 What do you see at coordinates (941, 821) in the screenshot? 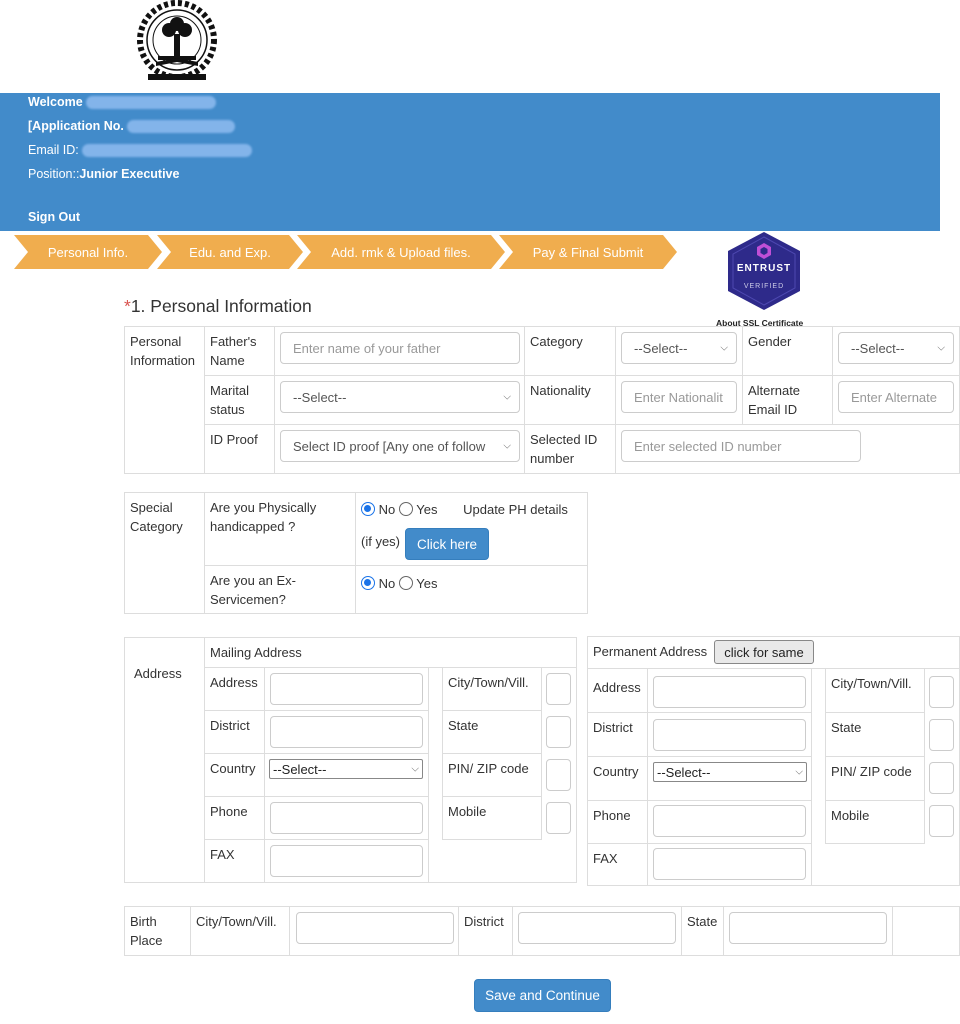
I see `perm-mobile-input` at bounding box center [941, 821].